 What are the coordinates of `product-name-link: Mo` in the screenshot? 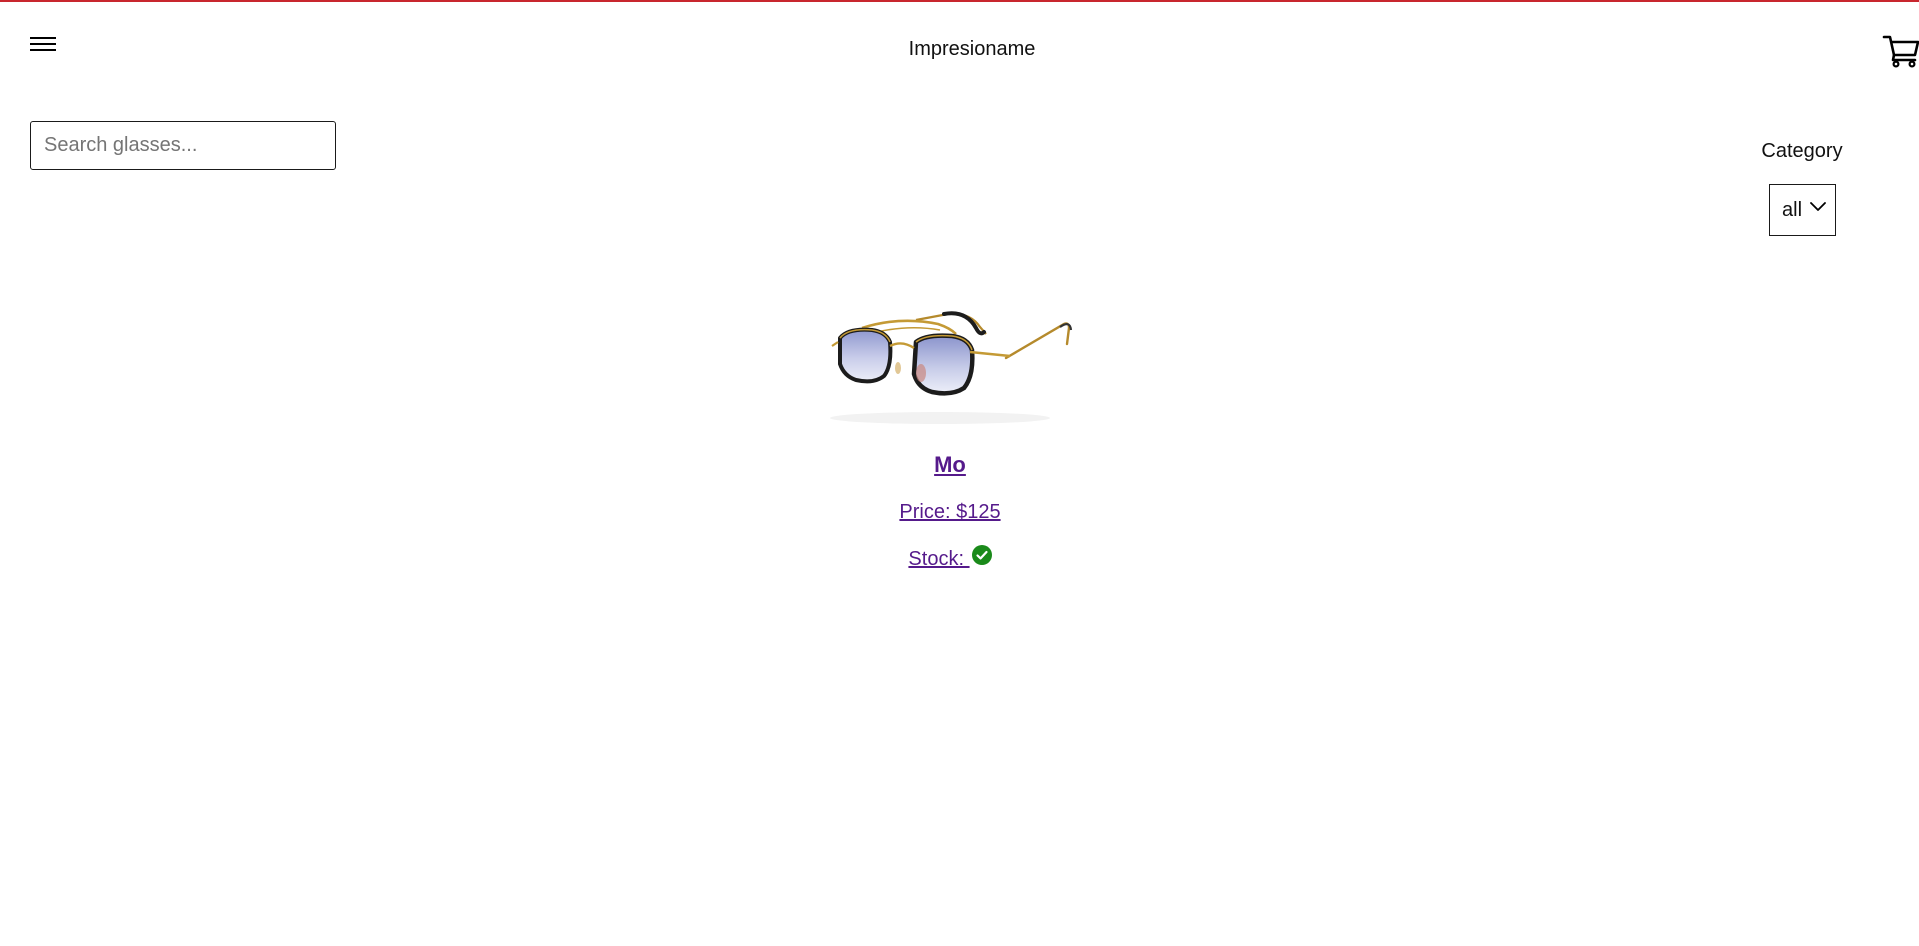 It's located at (950, 464).